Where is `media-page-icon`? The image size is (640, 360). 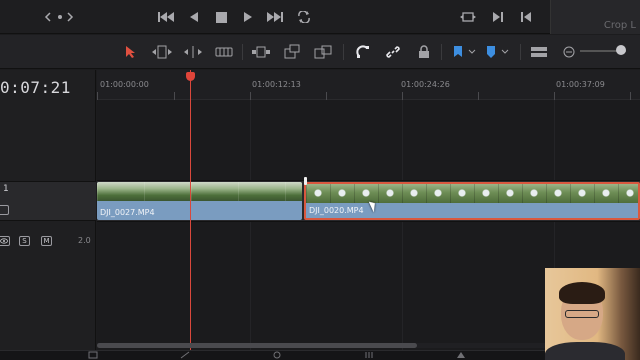
media-page-icon is located at coordinates (93, 355).